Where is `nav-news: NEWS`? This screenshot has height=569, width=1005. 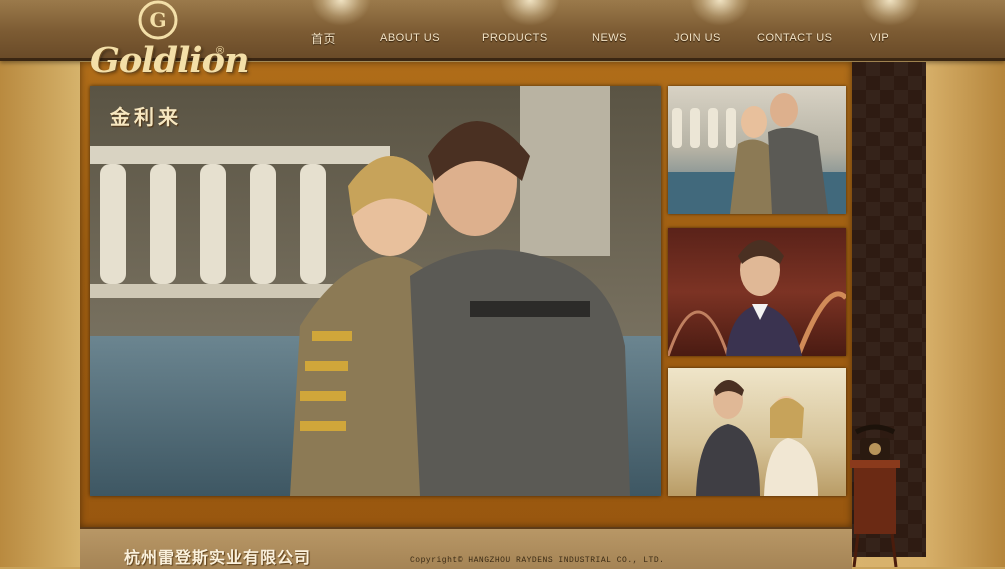
nav-news: NEWS is located at coordinates (609, 40).